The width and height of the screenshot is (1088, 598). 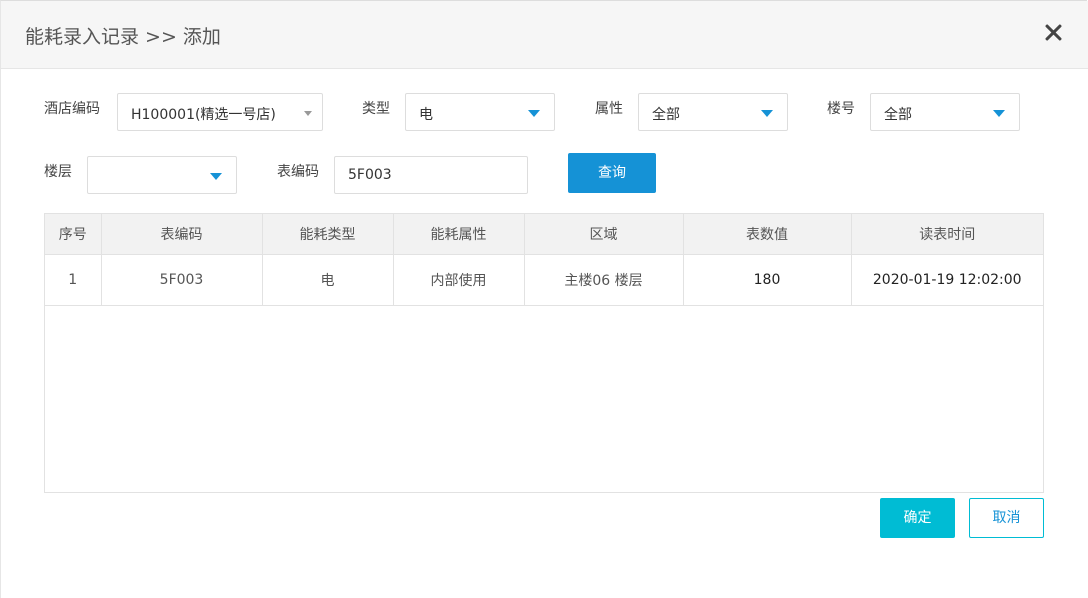 I want to click on meter-code-label: 表编码, so click(x=298, y=172).